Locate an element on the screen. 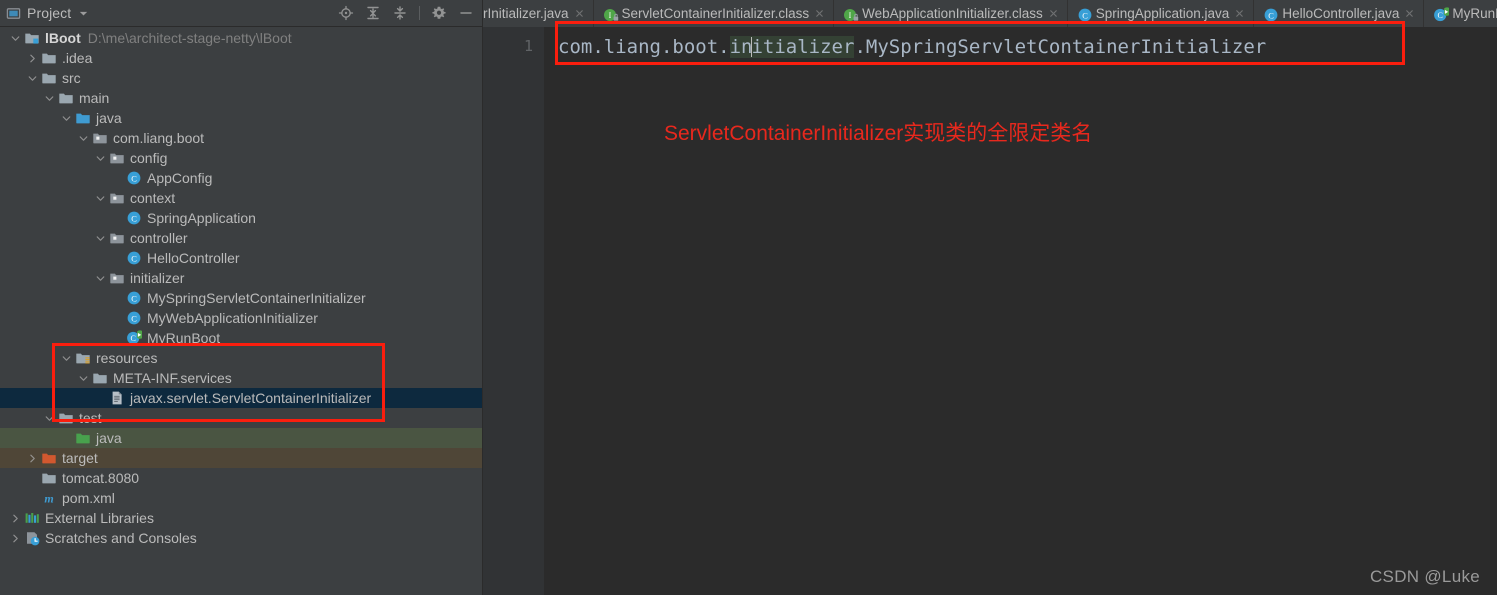  tree-row-label: .idea is located at coordinates (77, 58).